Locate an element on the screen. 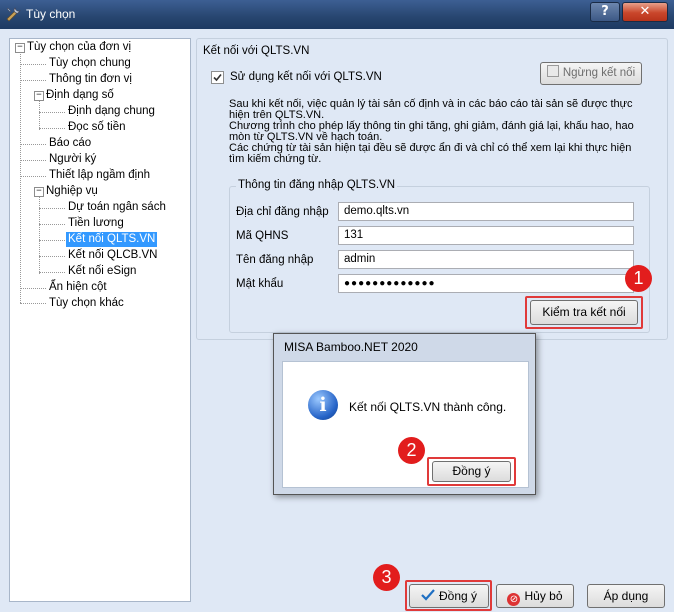  disconnect-label: Ngừng kết nối is located at coordinates (599, 73).